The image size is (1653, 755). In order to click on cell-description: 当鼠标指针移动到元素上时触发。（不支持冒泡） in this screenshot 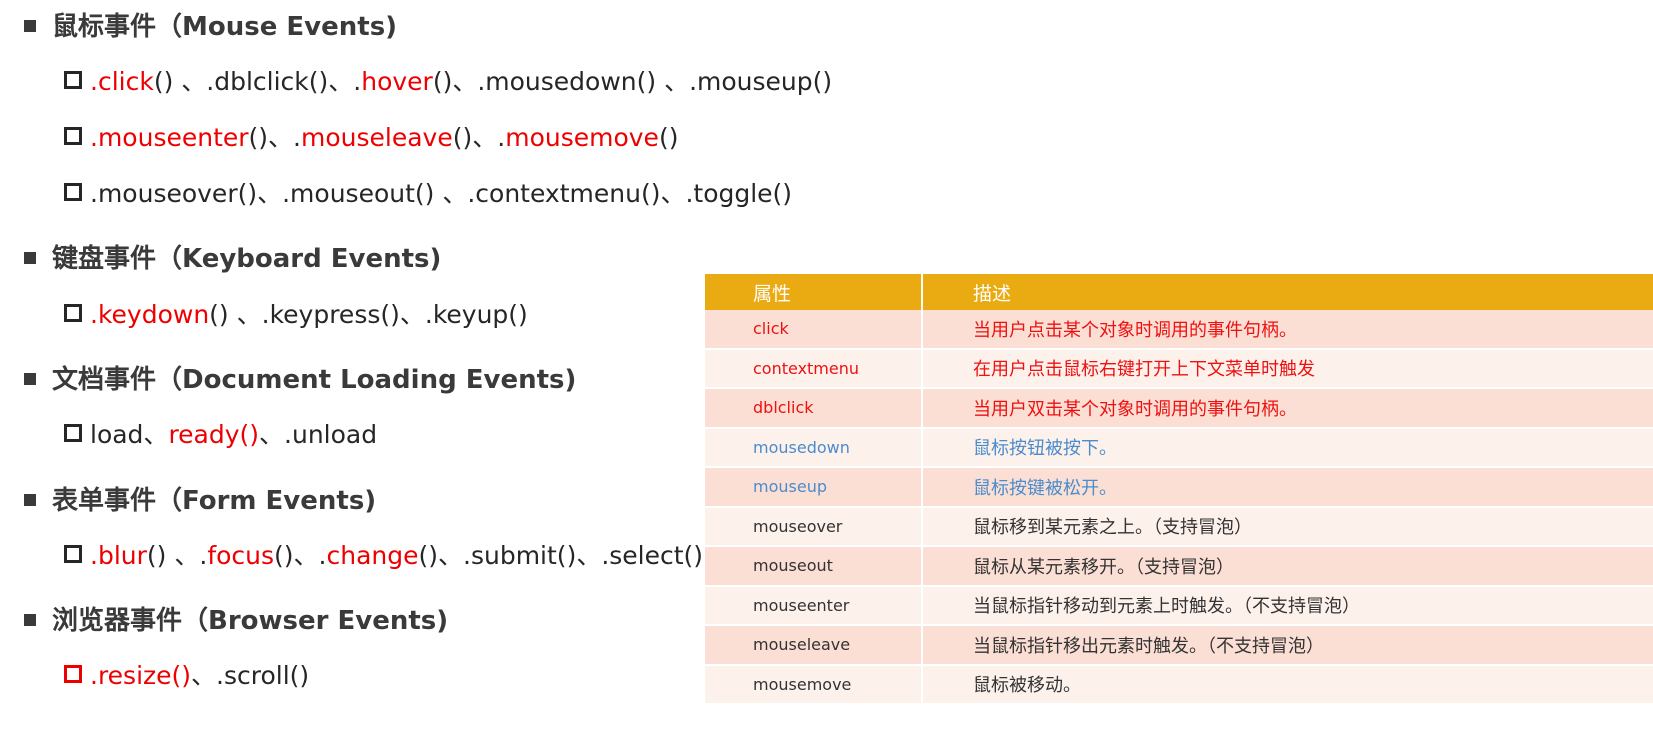, I will do `click(1287, 605)`.